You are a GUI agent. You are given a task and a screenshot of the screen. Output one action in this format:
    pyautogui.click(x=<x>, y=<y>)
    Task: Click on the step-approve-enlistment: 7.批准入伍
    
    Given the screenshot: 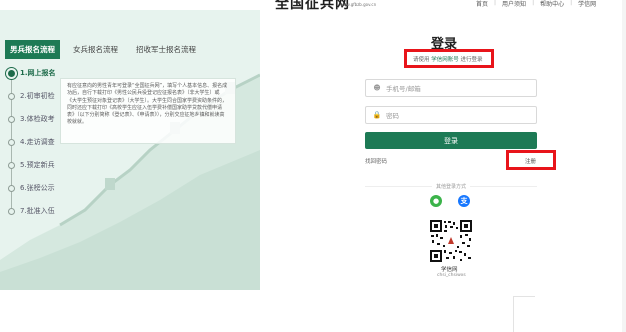 What is the action you would take?
    pyautogui.click(x=29, y=211)
    